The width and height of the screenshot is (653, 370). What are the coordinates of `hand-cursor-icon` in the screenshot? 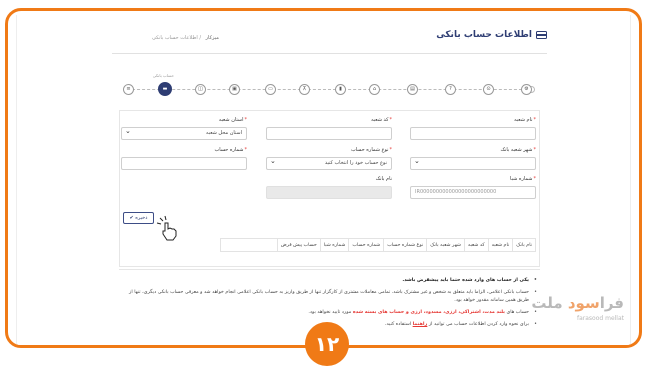 It's located at (168, 228).